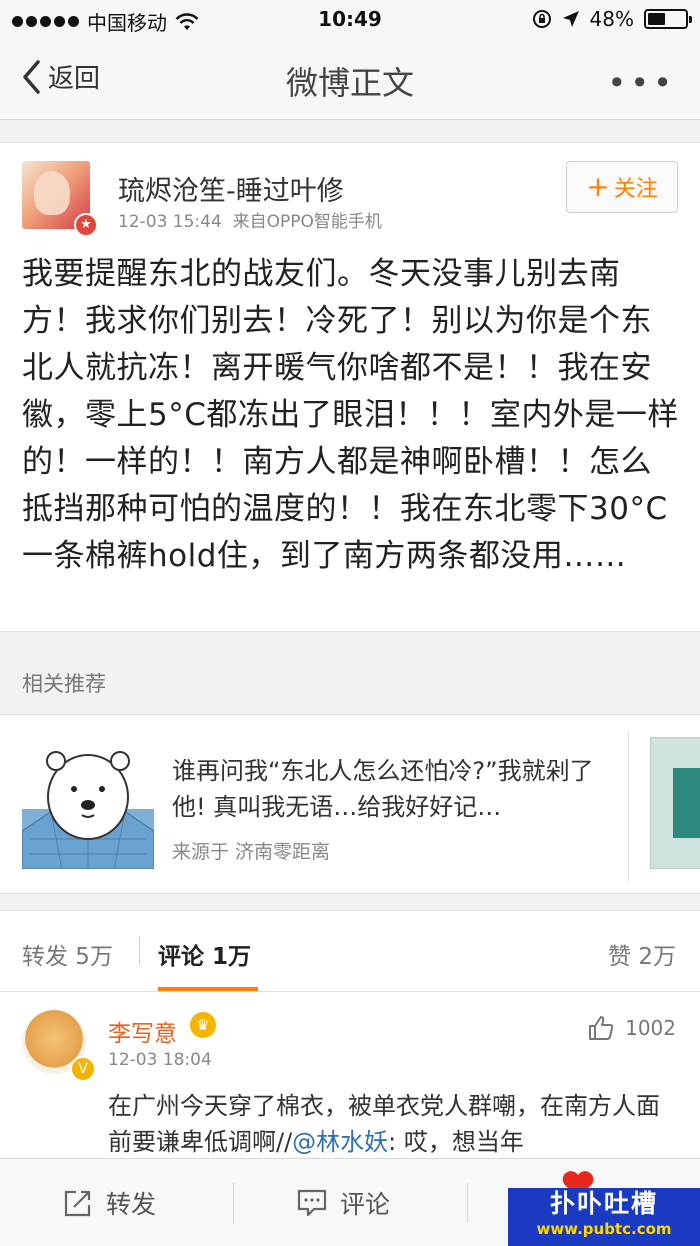  Describe the element at coordinates (232, 957) in the screenshot. I see `comment-tab-count: 1万` at that location.